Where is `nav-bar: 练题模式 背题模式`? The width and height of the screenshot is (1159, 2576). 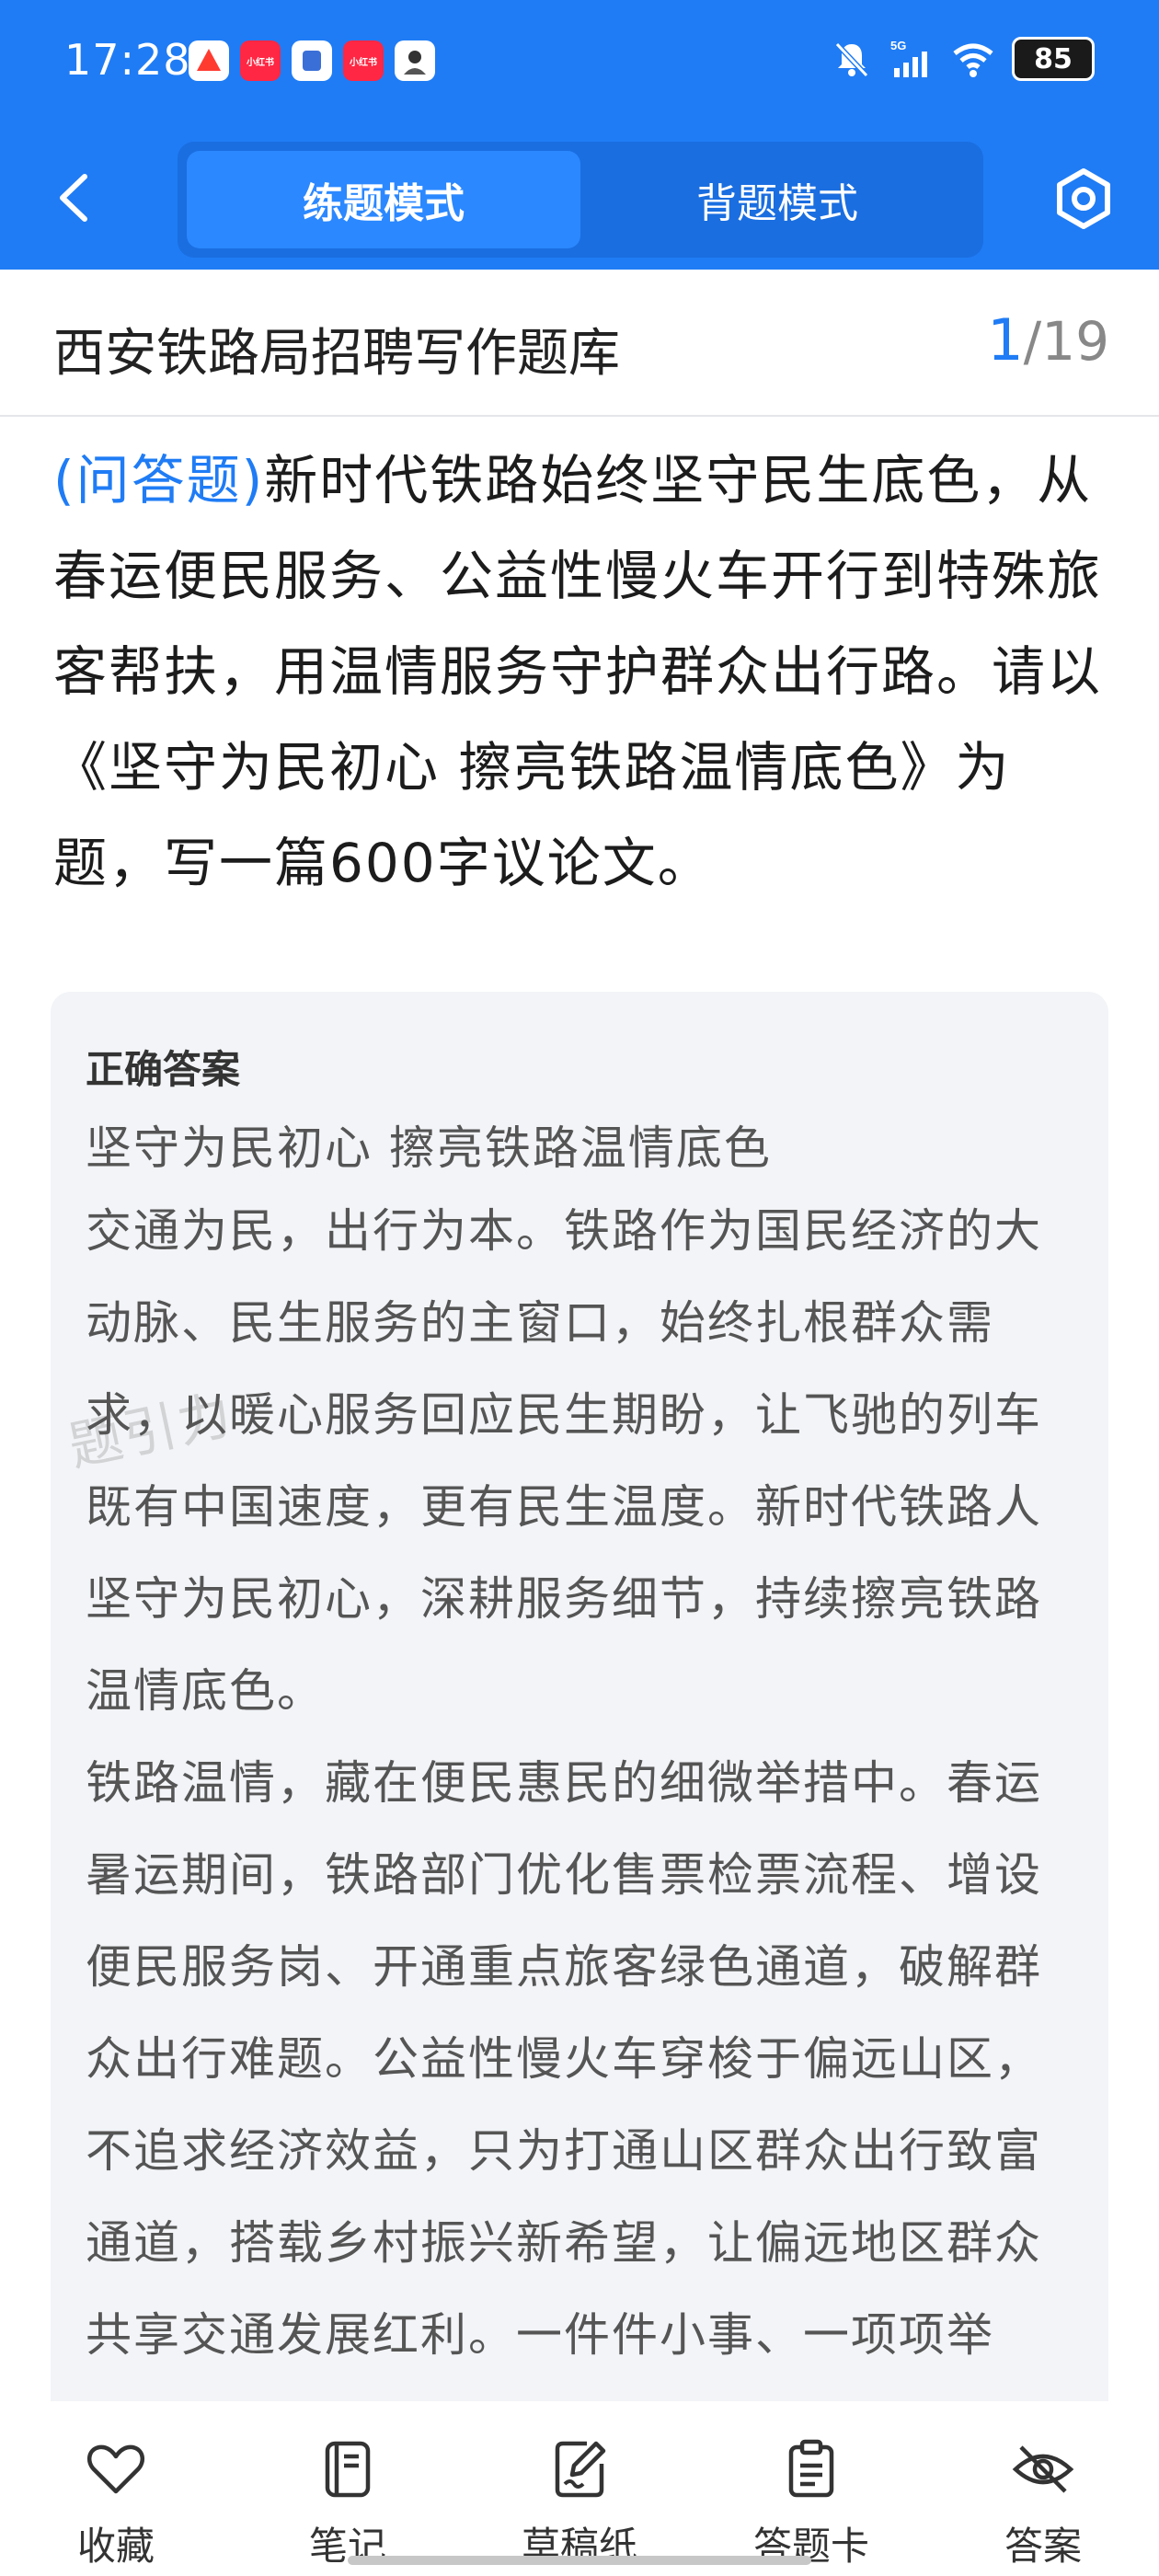 nav-bar: 练题模式 背题模式 is located at coordinates (579, 198).